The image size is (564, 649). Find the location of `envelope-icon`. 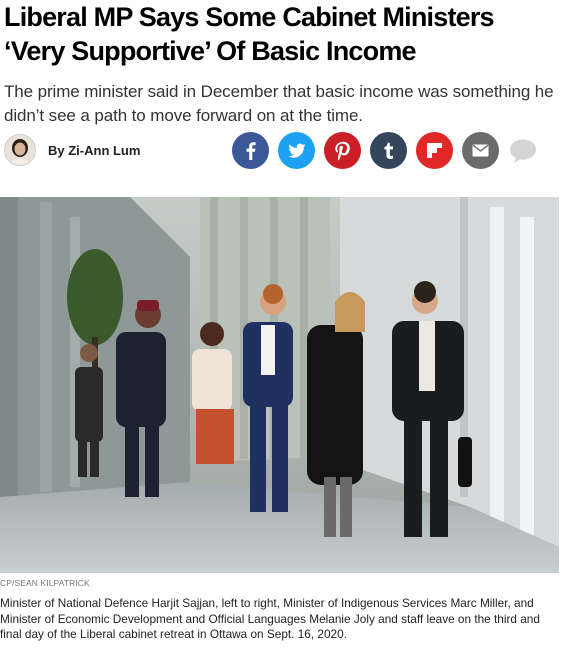

envelope-icon is located at coordinates (480, 150).